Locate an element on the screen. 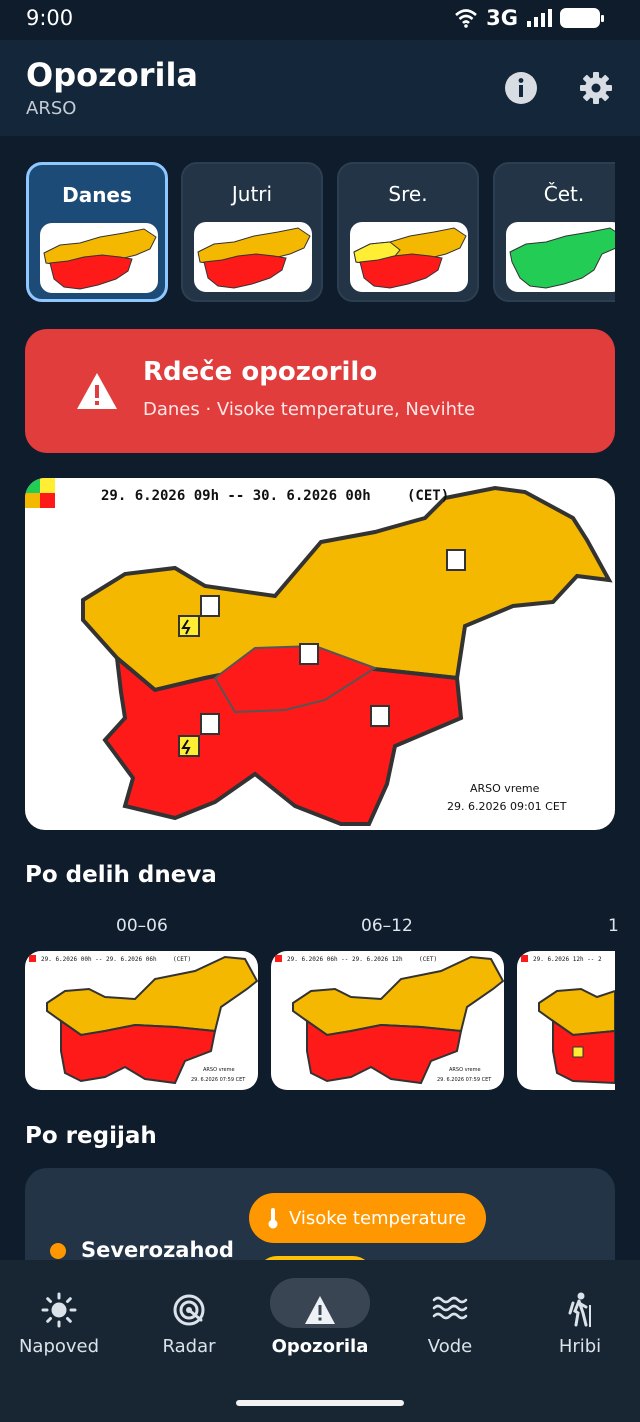 The height and width of the screenshot is (1422, 640). app-bar: Opozorila ARSO is located at coordinates (320, 88).